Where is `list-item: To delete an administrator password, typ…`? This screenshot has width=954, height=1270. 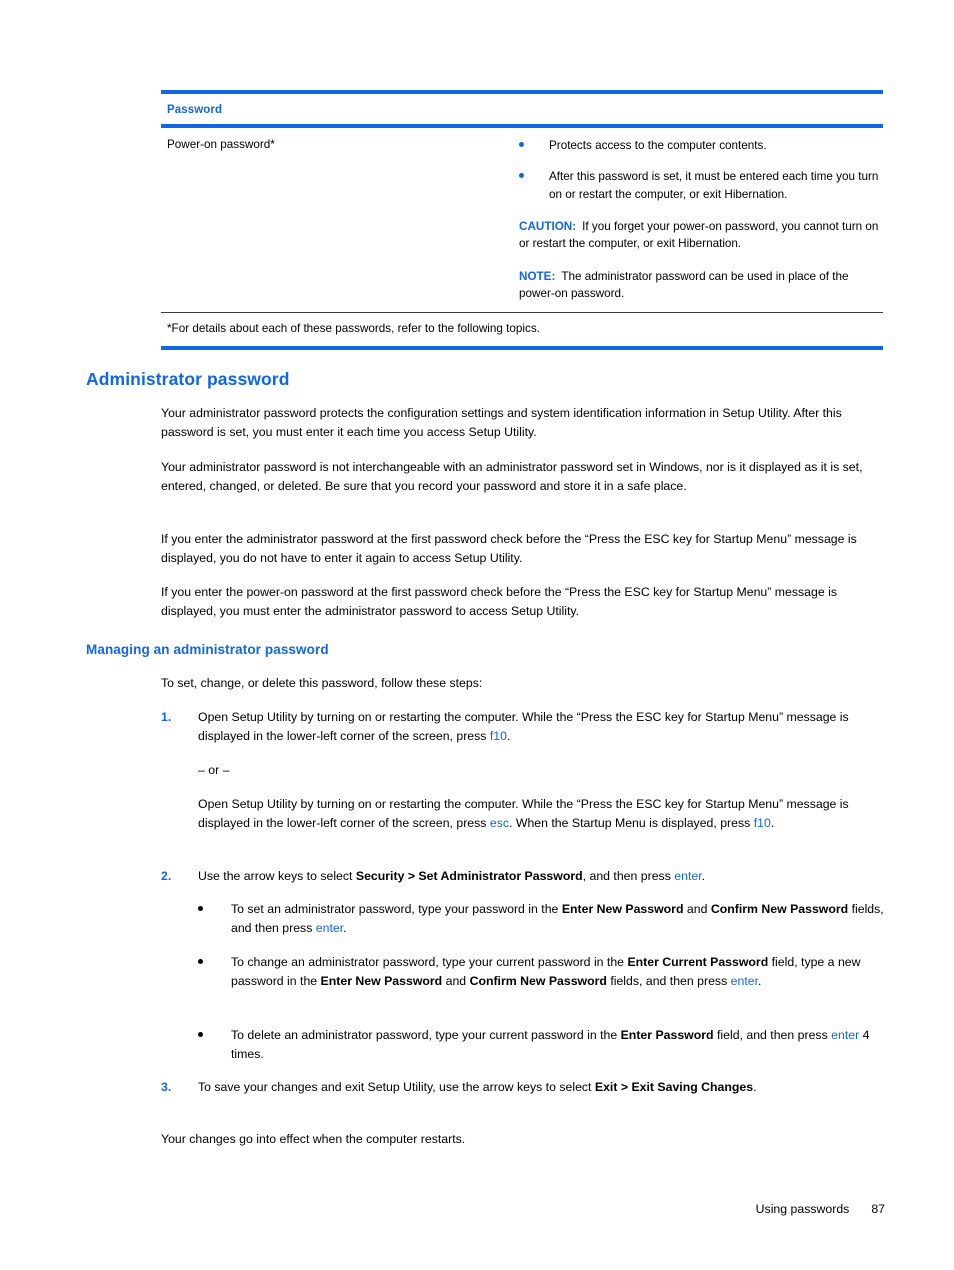
list-item: To delete an administrator password, typ… is located at coordinates (541, 1044).